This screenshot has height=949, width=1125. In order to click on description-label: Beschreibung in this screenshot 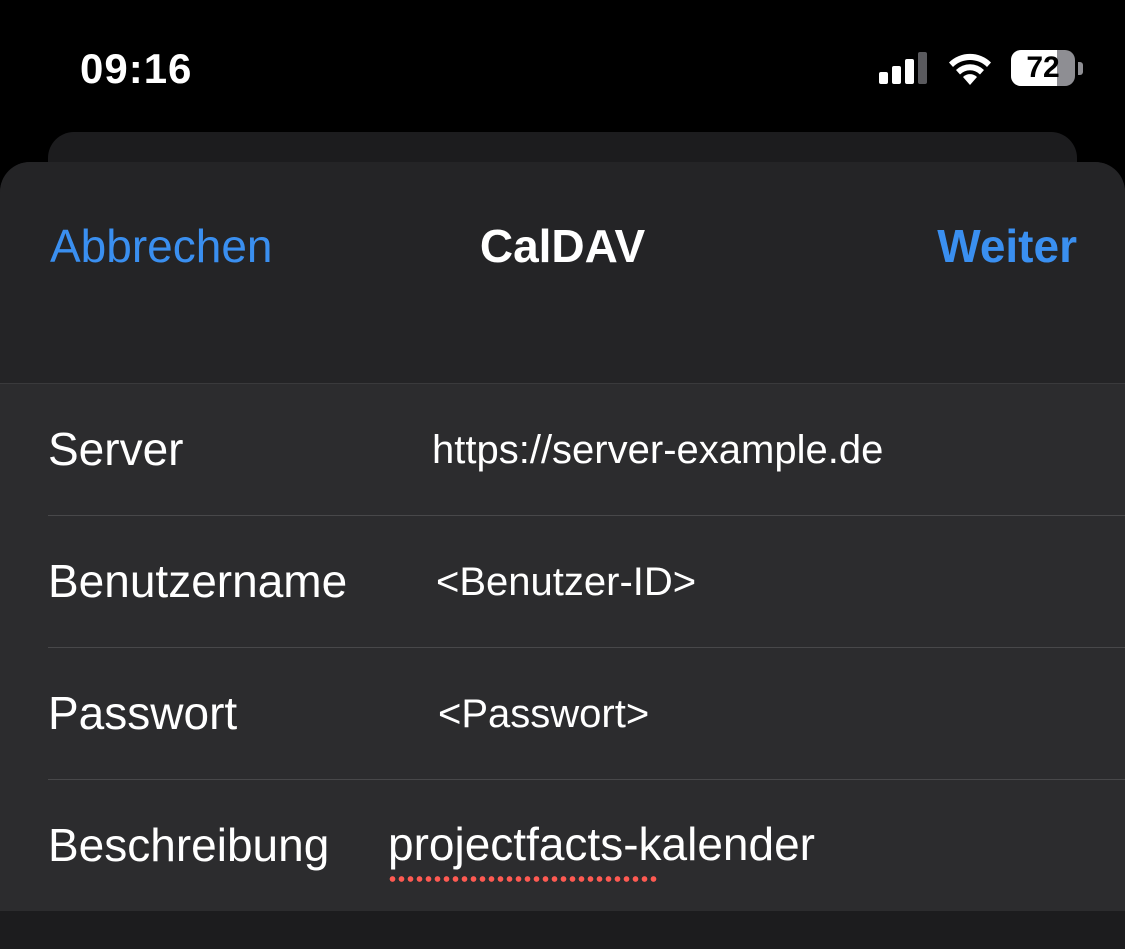, I will do `click(189, 845)`.